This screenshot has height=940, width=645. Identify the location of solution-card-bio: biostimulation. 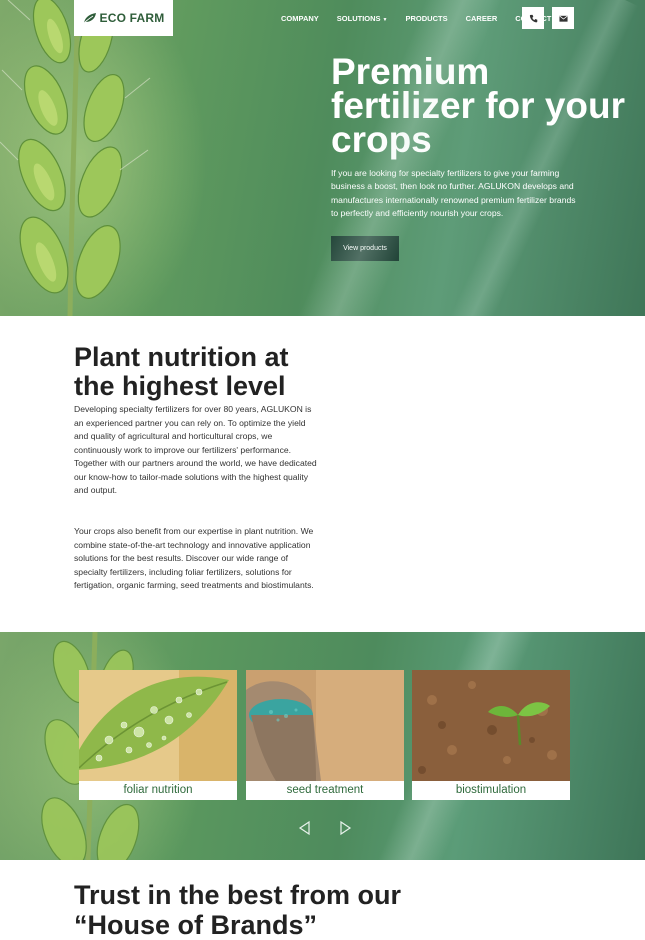
(491, 735).